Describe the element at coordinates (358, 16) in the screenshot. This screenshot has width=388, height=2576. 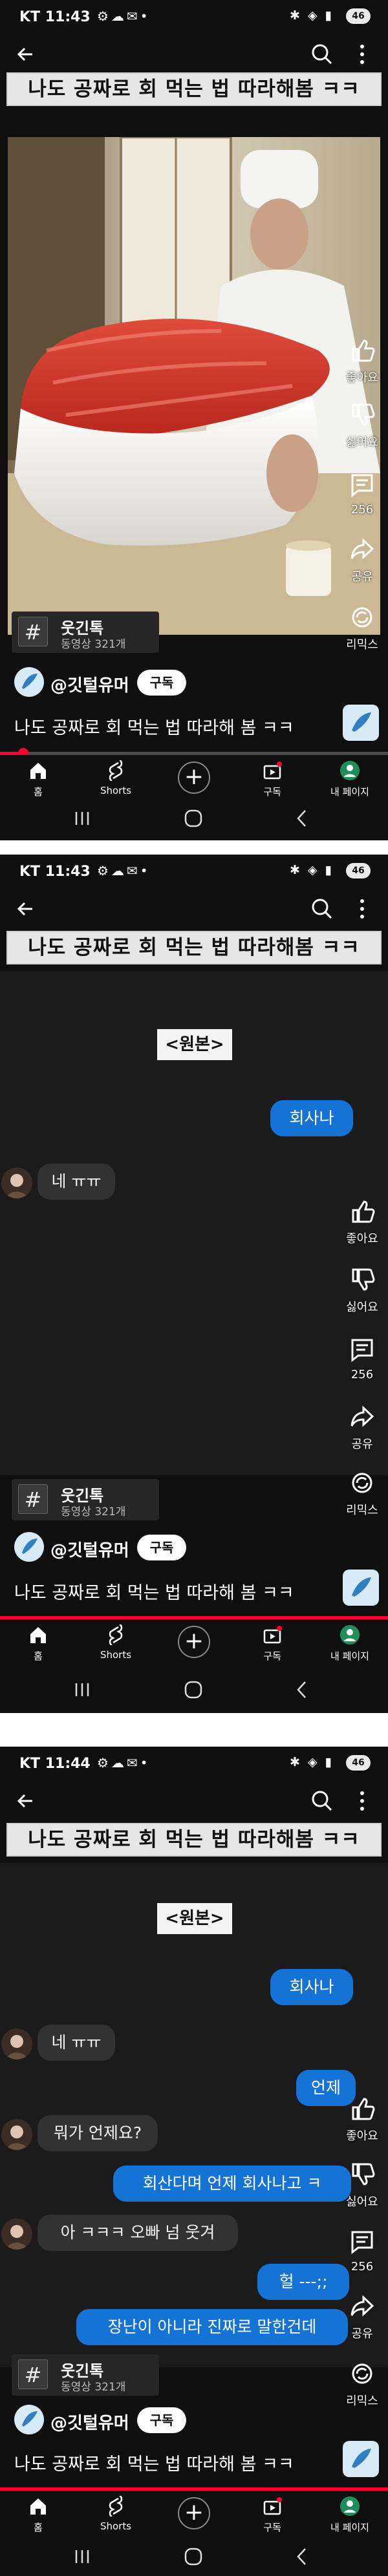
I see `battery-indicator: 46` at that location.